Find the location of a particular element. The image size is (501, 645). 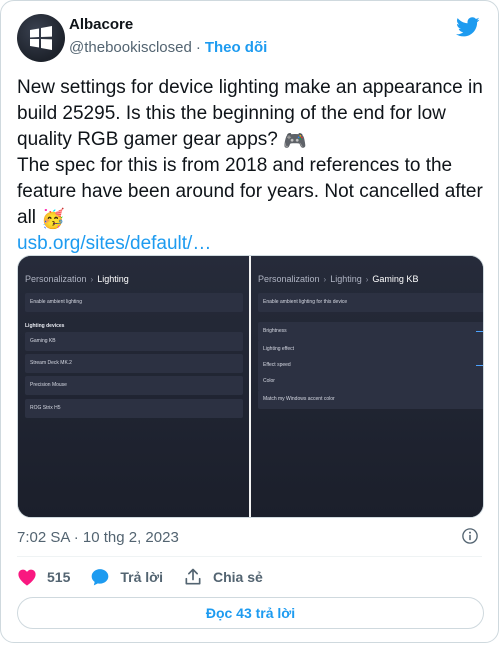

setting-label: Brightness is located at coordinates (275, 331).